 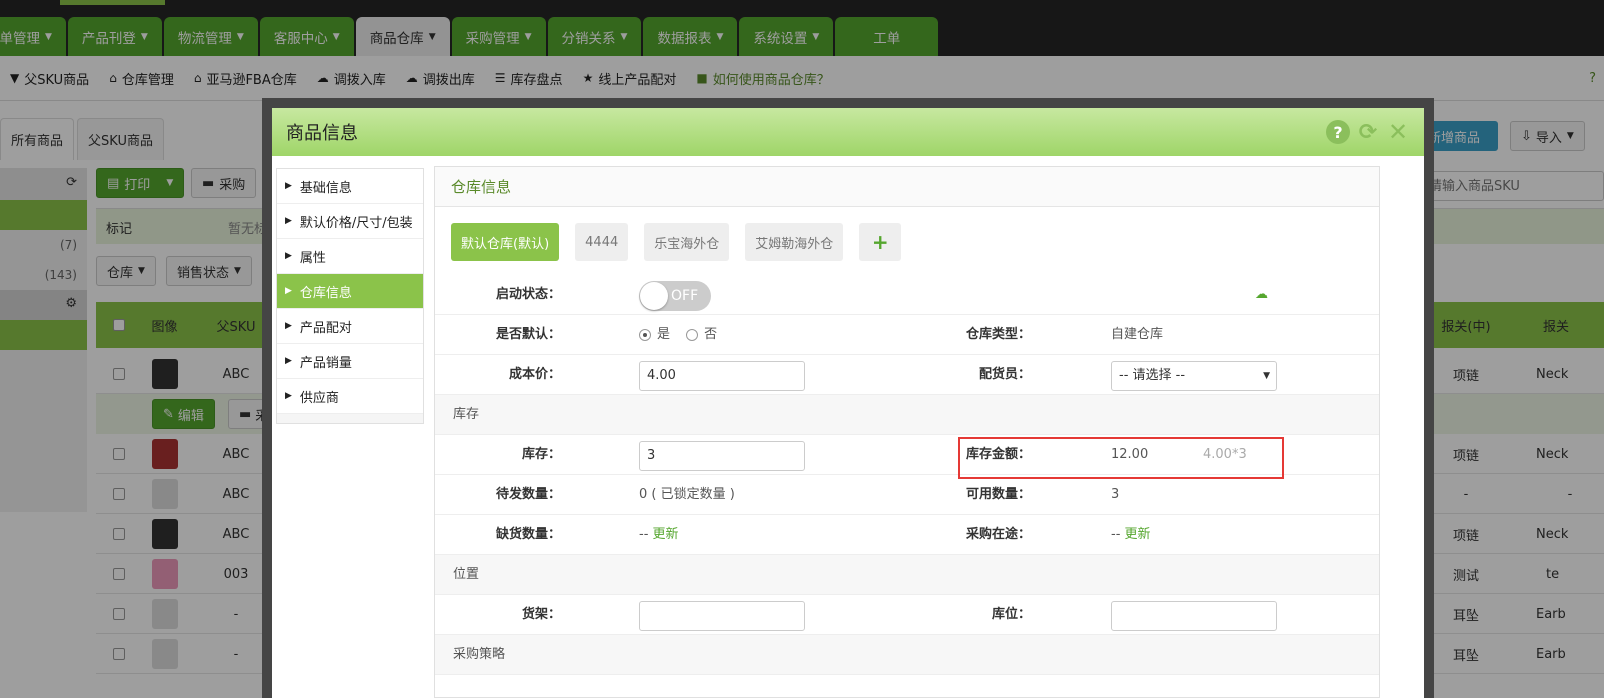 What do you see at coordinates (505, 242) in the screenshot?
I see `warehouse-tab-default: 默认仓库(默认)` at bounding box center [505, 242].